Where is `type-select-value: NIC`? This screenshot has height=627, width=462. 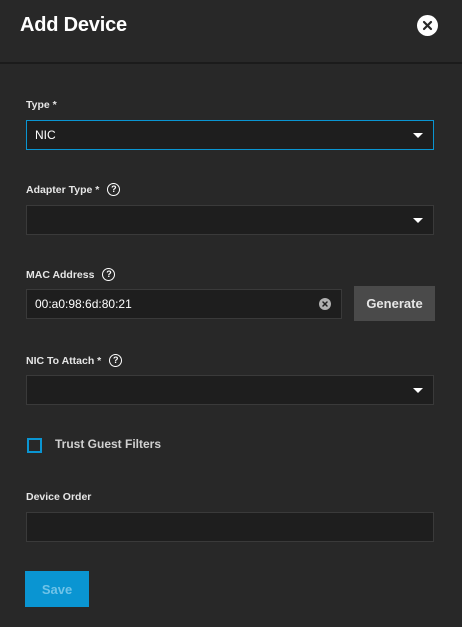
type-select-value: NIC is located at coordinates (45, 135).